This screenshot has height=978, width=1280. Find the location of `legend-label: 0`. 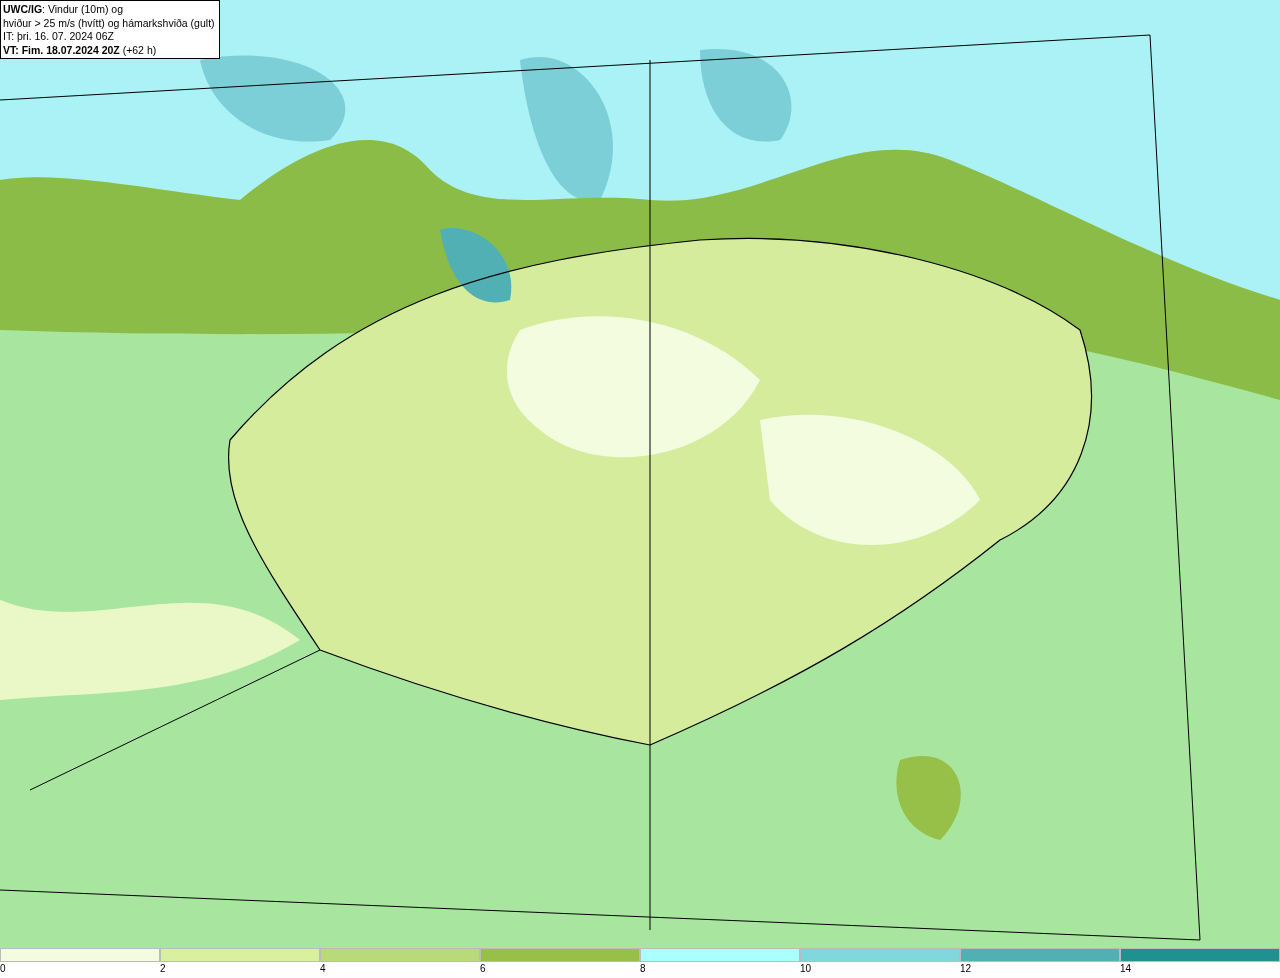

legend-label: 0 is located at coordinates (3, 969).